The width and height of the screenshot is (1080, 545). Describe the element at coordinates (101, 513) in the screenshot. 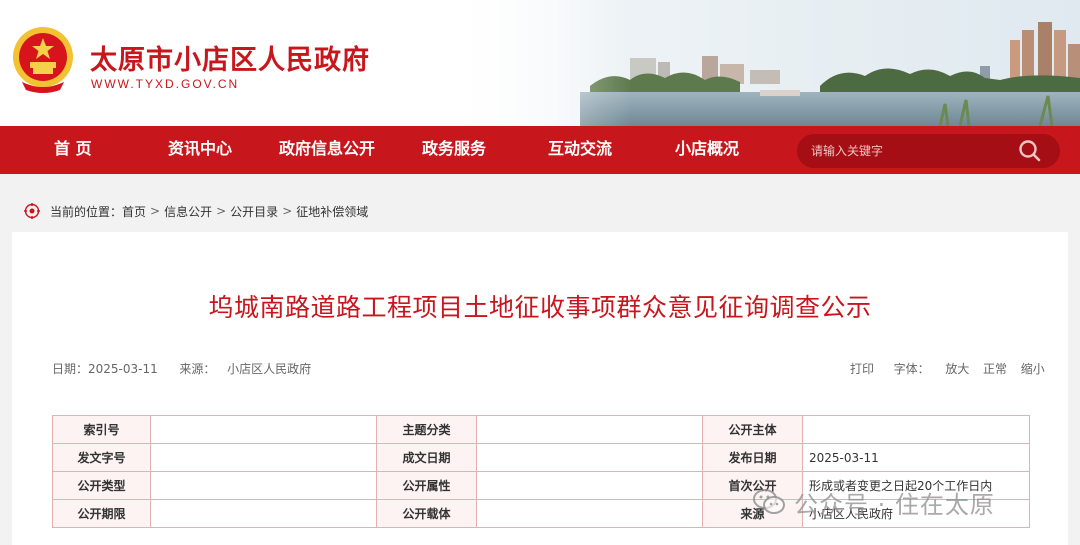

I see `info-label: 公开期限` at that location.